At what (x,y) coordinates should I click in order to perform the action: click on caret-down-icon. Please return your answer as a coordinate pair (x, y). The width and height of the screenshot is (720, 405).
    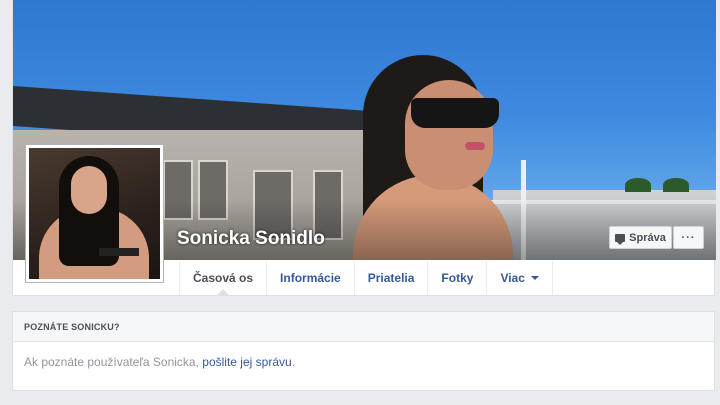
    Looking at the image, I should click on (534, 278).